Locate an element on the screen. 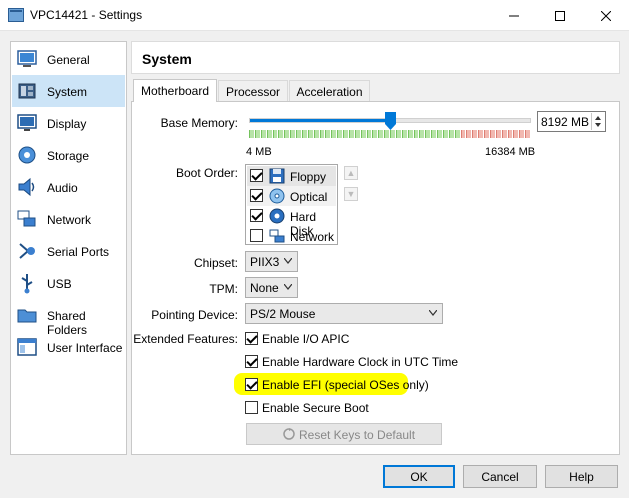  base-memory-spinbox: 8192 MB is located at coordinates (571, 121).